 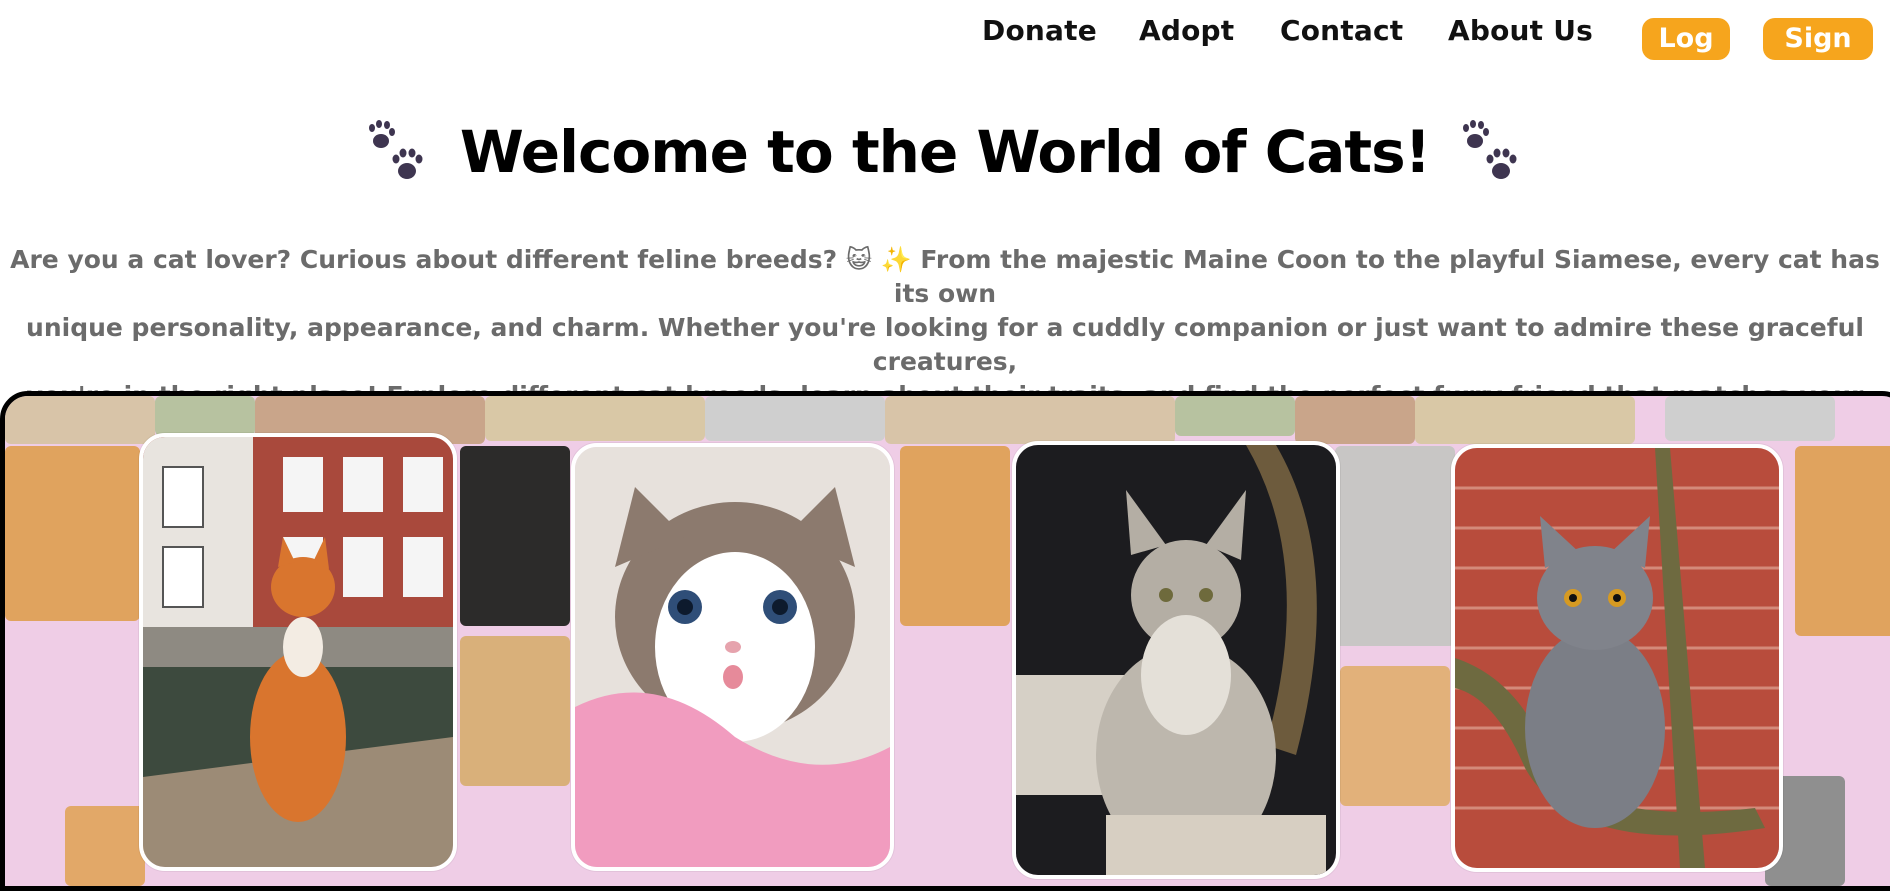 What do you see at coordinates (1818, 57) in the screenshot?
I see `sign-up-button: Sign Up` at bounding box center [1818, 57].